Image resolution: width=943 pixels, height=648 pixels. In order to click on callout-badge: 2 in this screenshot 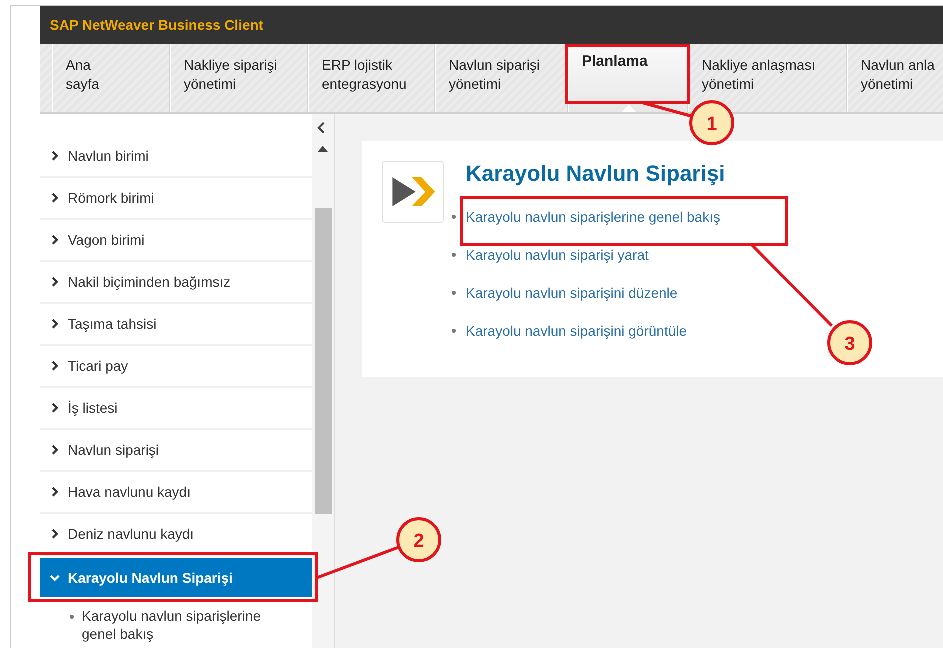, I will do `click(419, 540)`.